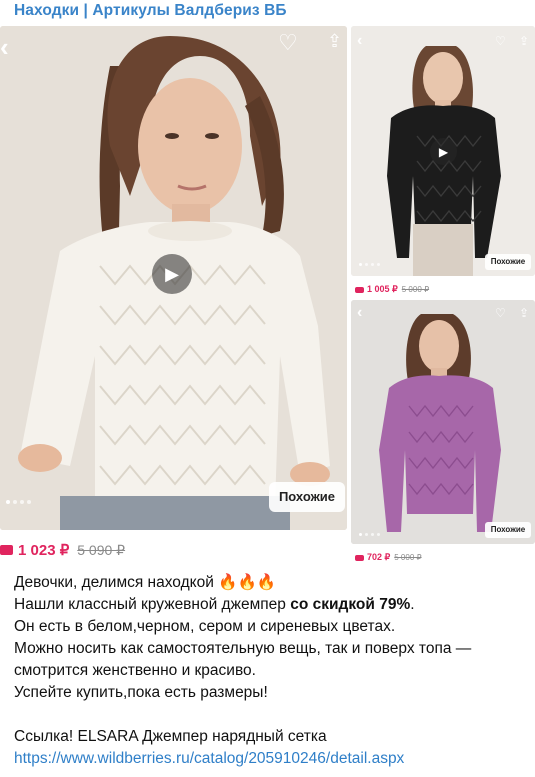  Describe the element at coordinates (152, 604) in the screenshot. I see `message-line-text: Нашли классный кружевной джемпер` at that location.